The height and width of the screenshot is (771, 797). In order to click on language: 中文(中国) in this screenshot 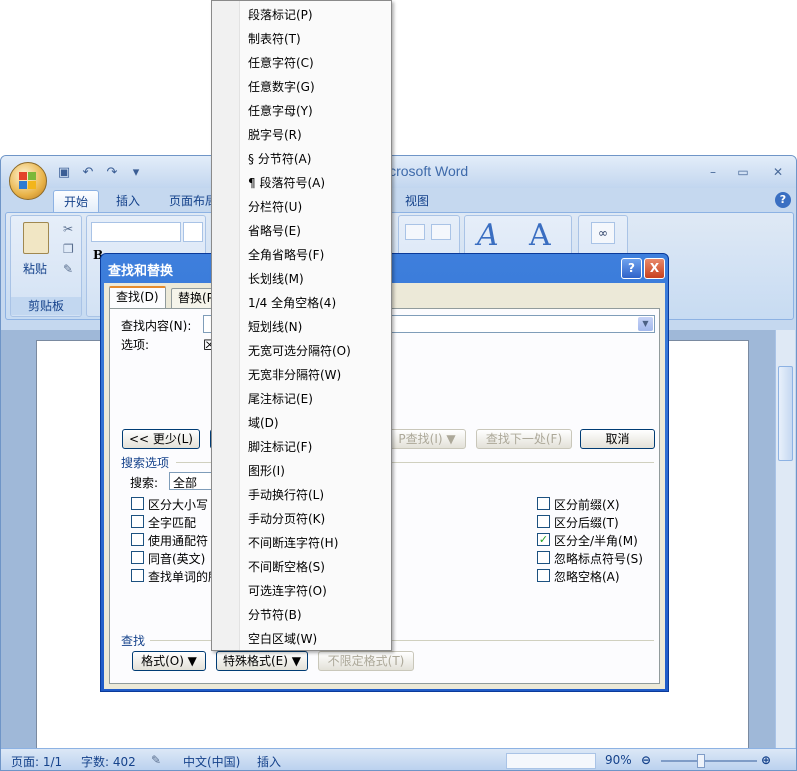, I will do `click(211, 761)`.